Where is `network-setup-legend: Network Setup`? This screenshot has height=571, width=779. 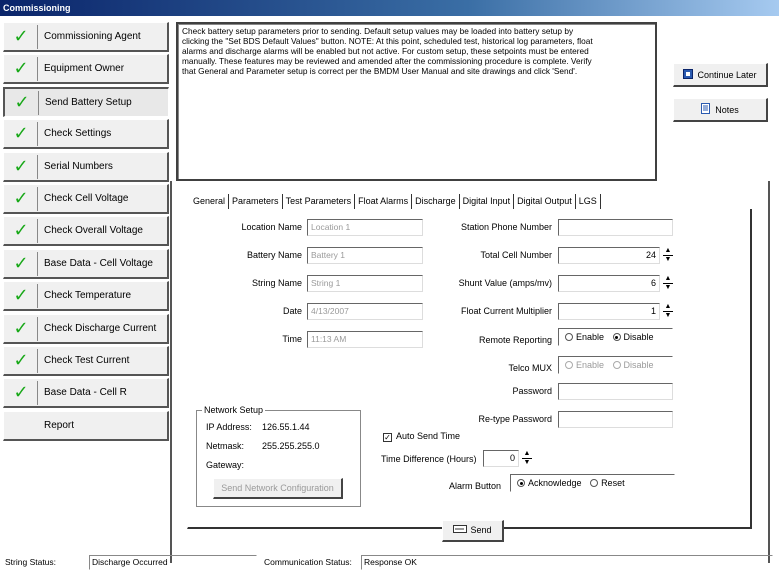
network-setup-legend: Network Setup is located at coordinates (234, 410).